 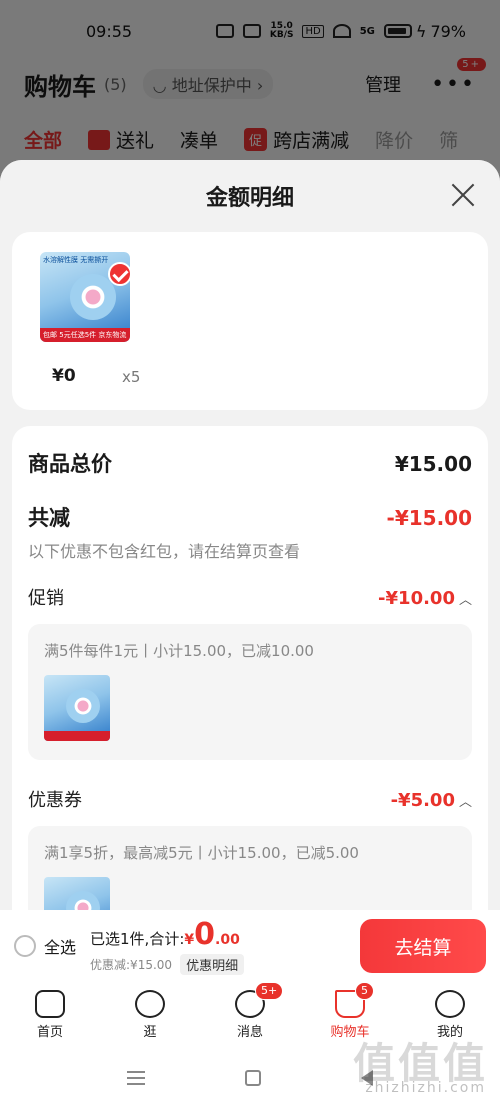 What do you see at coordinates (50, 1004) in the screenshot?
I see `home-icon` at bounding box center [50, 1004].